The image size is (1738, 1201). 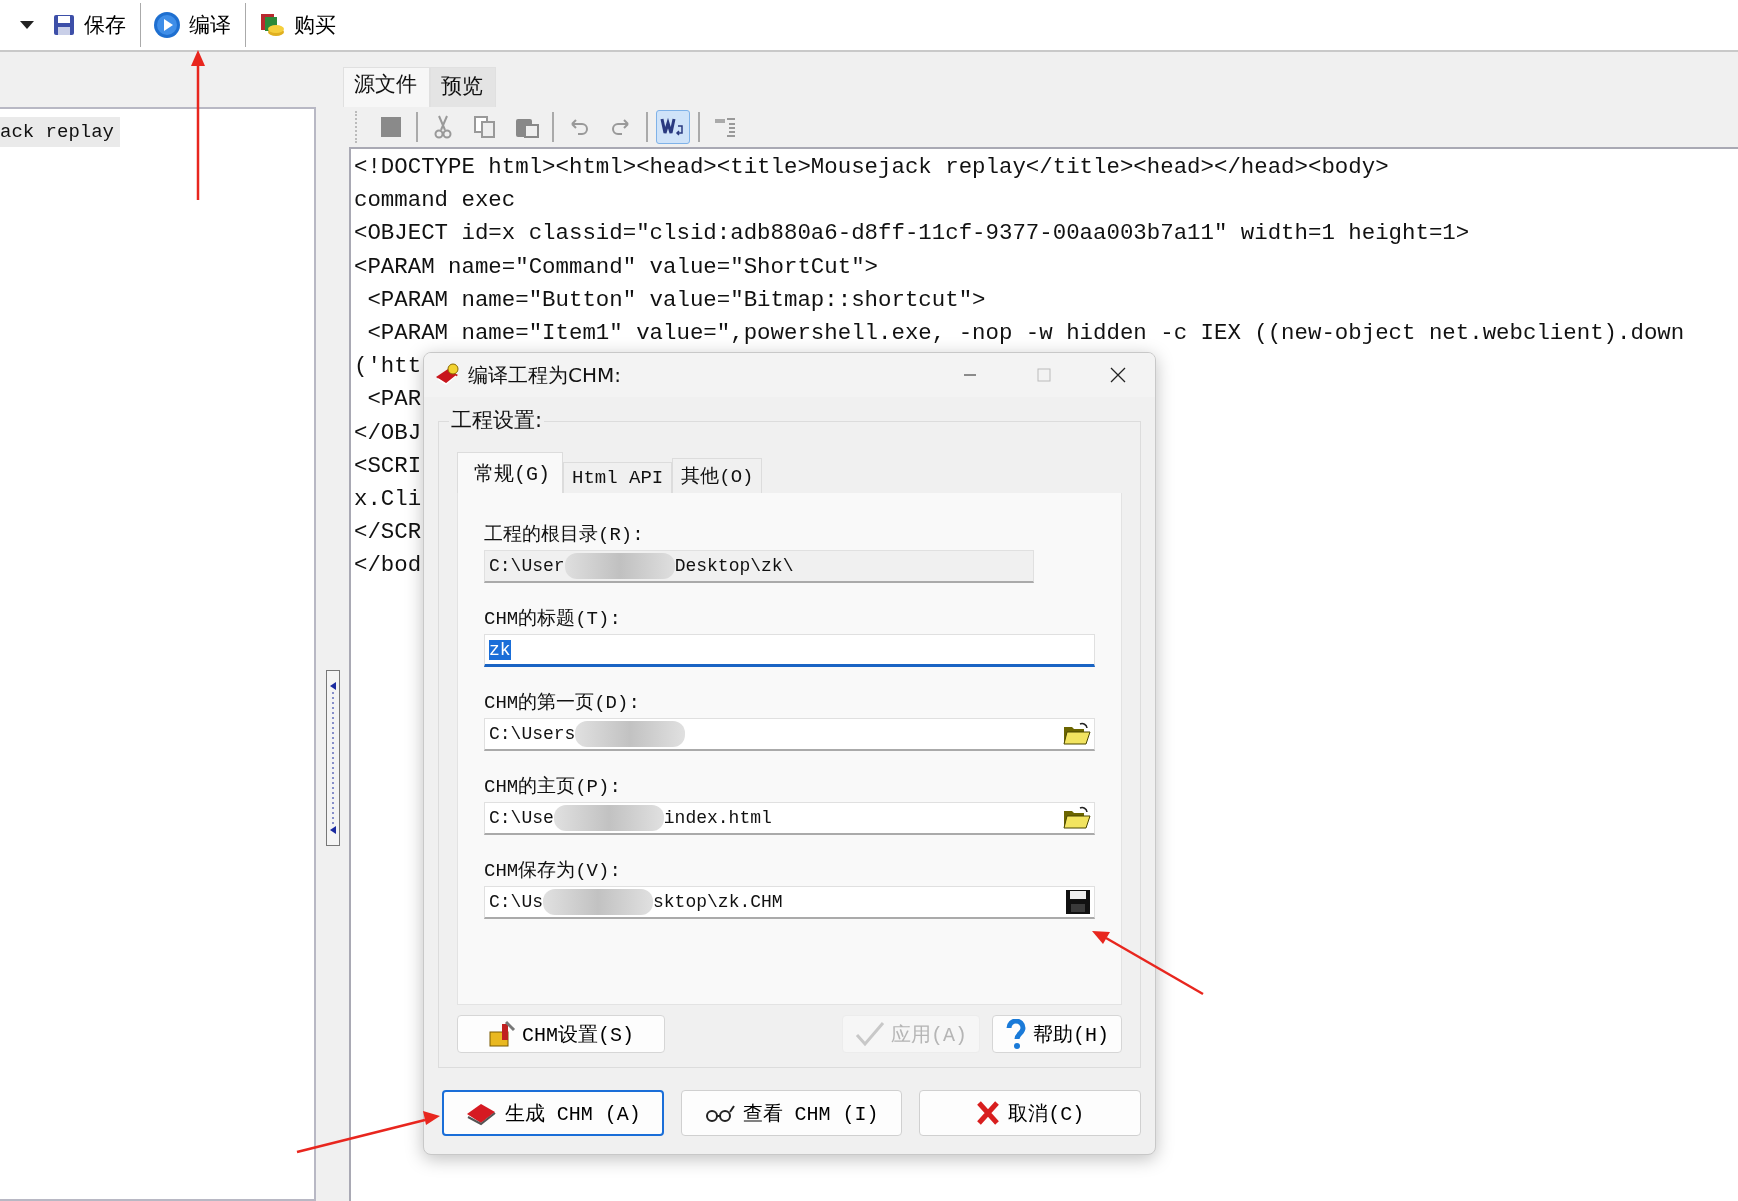 What do you see at coordinates (673, 127) in the screenshot?
I see `wrap-icon` at bounding box center [673, 127].